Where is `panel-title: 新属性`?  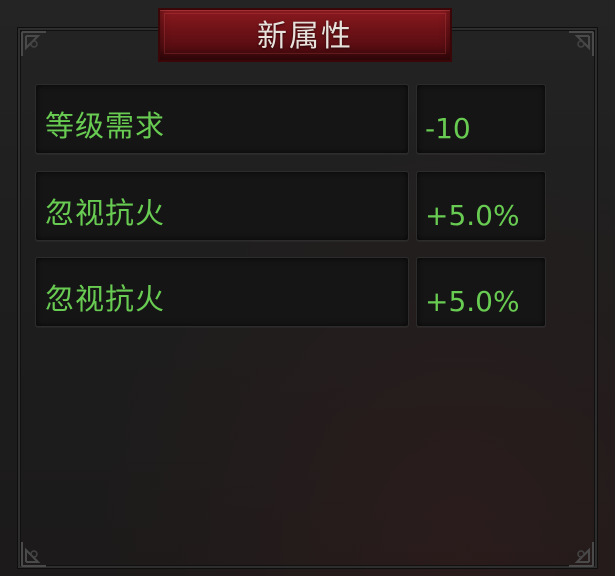
panel-title: 新属性 is located at coordinates (305, 36).